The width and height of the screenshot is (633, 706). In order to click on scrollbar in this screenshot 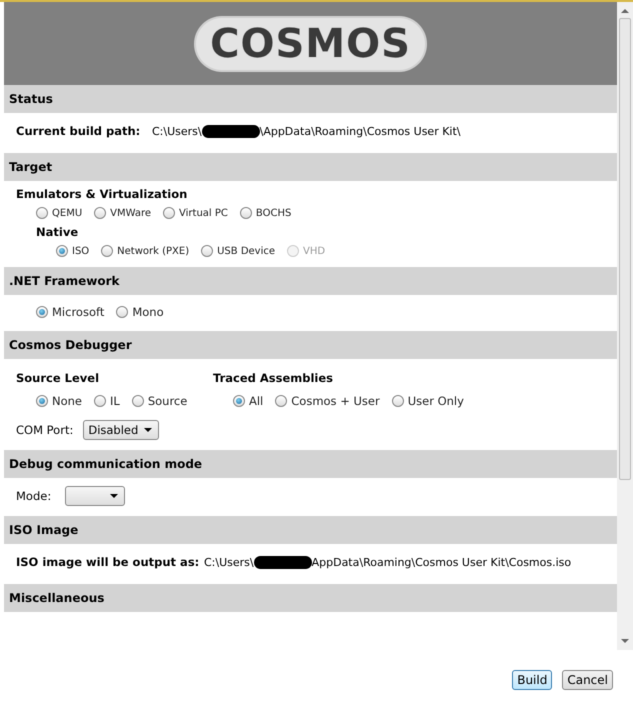, I will do `click(625, 326)`.